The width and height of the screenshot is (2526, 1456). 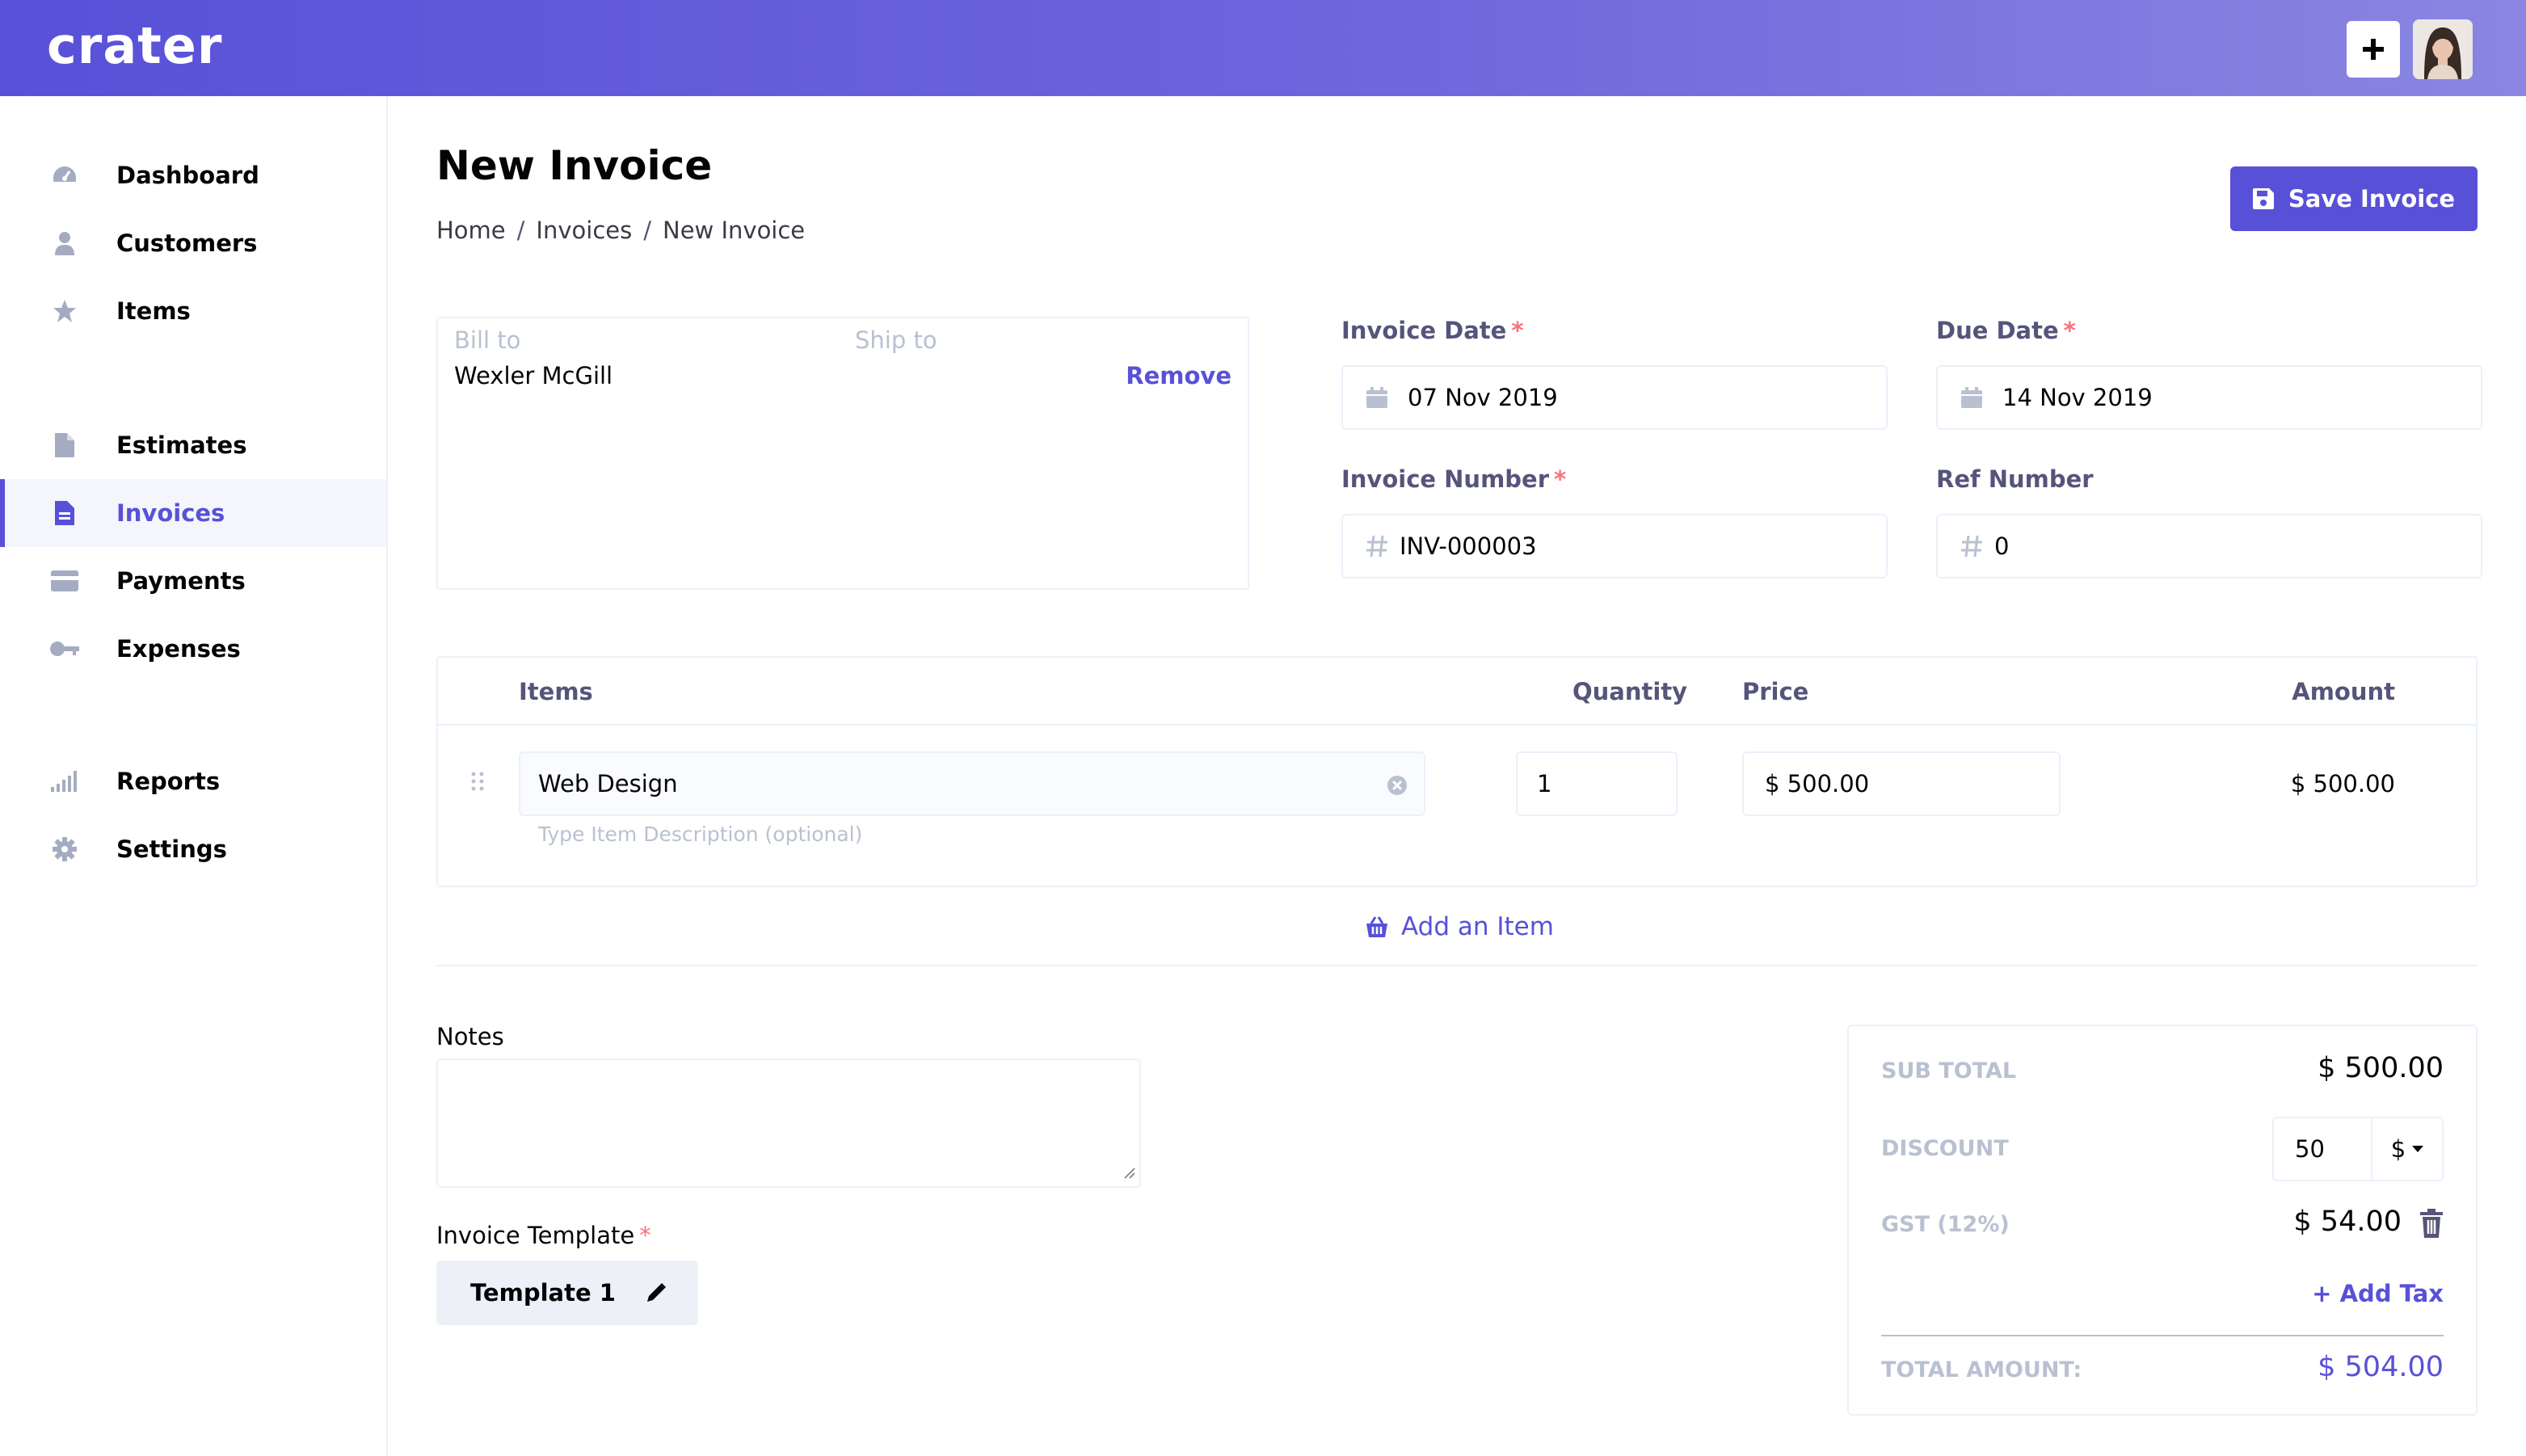 I want to click on key-icon, so click(x=64, y=649).